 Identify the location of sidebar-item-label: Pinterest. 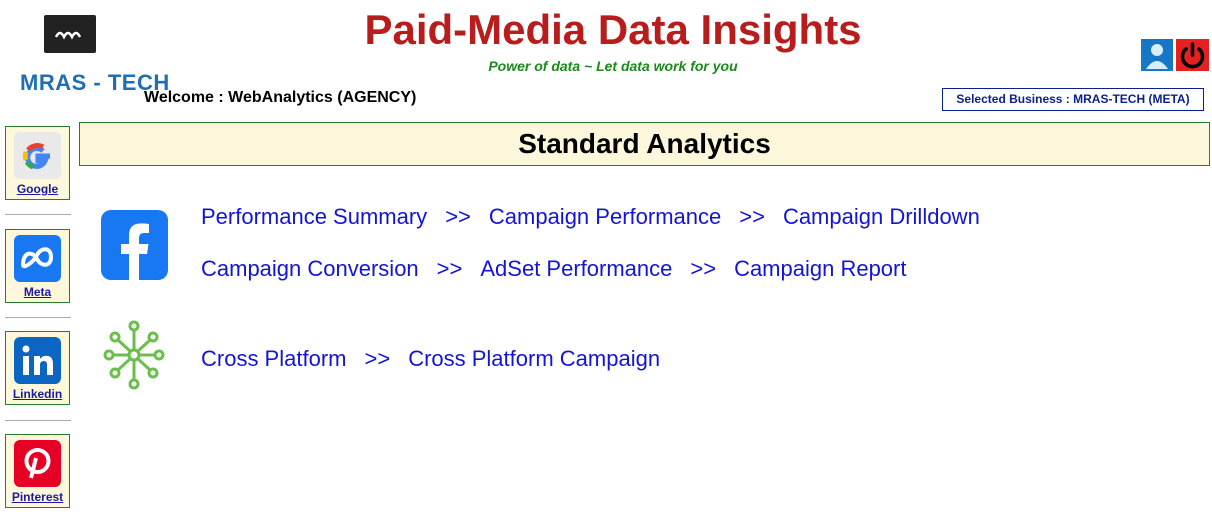
(37, 497).